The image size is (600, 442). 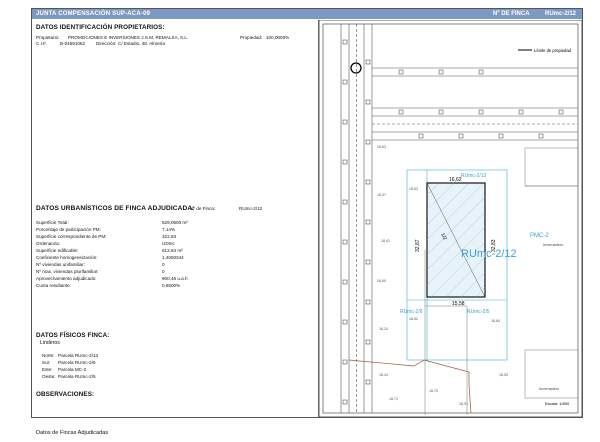 I want to click on east-note: Invernadero, so click(x=553, y=245).